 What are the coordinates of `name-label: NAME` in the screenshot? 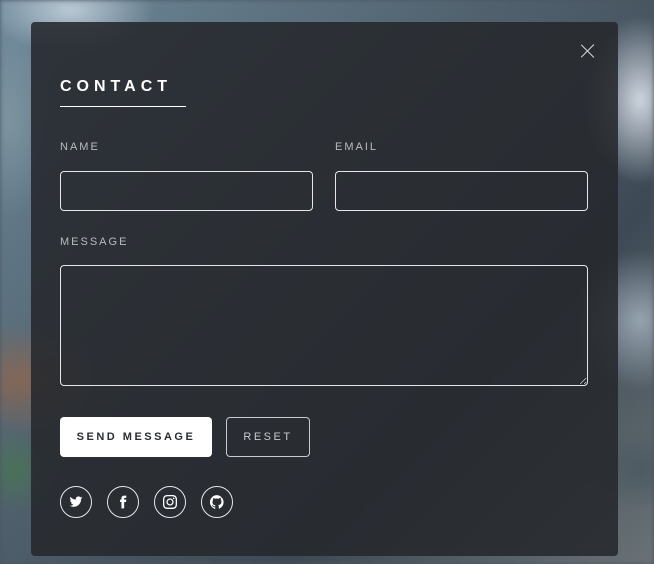 It's located at (80, 147).